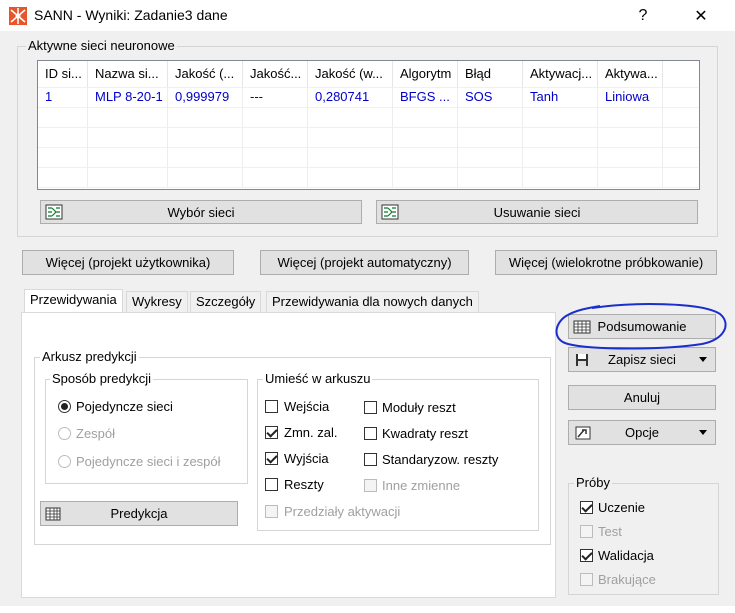  Describe the element at coordinates (370, 433) in the screenshot. I see `checkbox-squared-residuals` at that location.